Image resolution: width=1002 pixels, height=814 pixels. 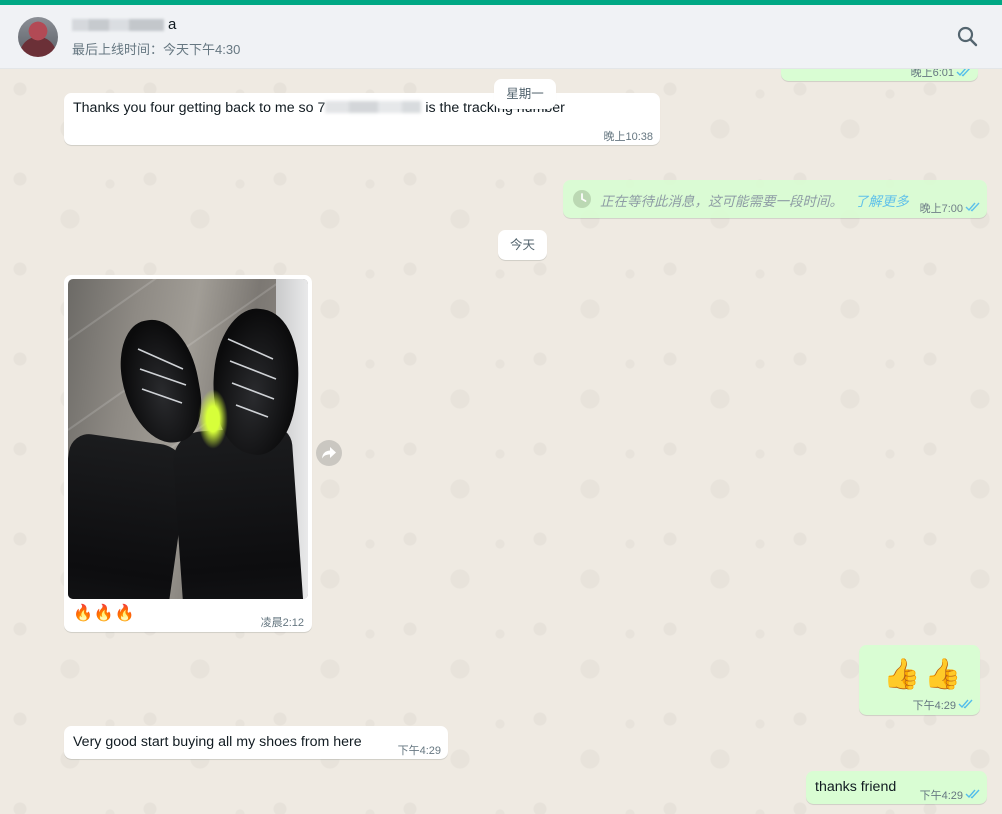 I want to click on date-divider-monday: 星期一, so click(x=525, y=94).